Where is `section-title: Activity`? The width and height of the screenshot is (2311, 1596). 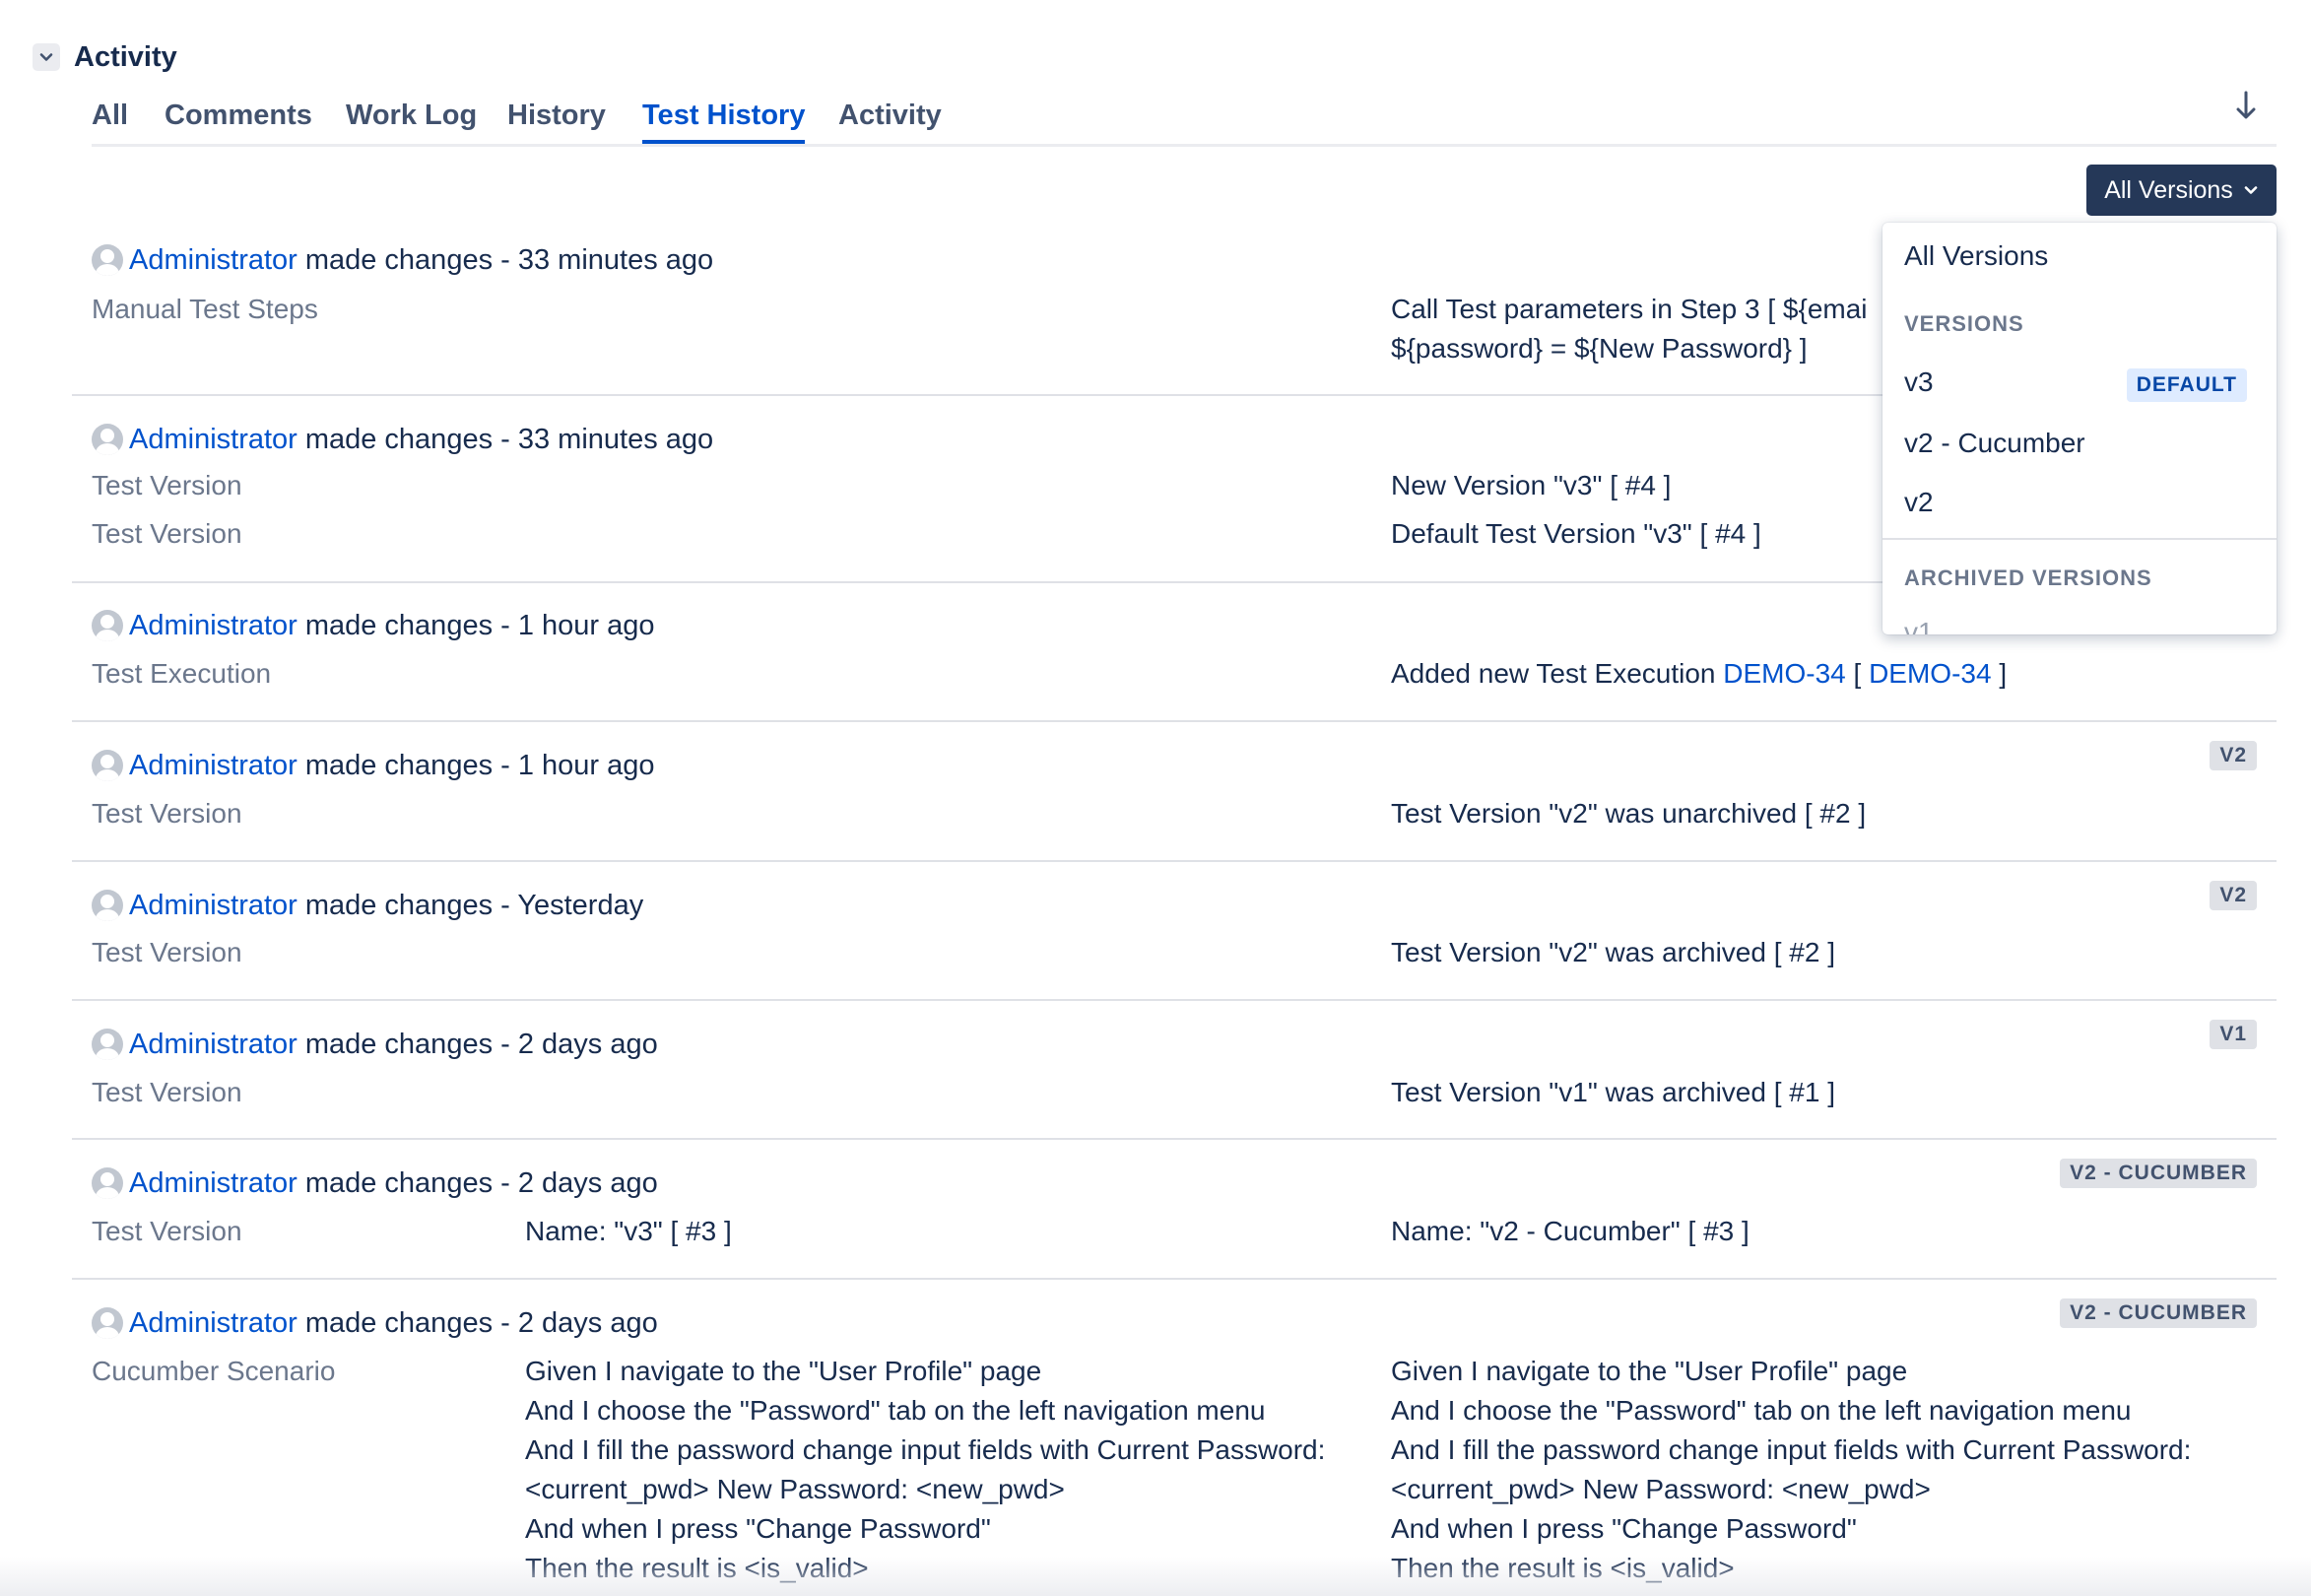
section-title: Activity is located at coordinates (125, 57).